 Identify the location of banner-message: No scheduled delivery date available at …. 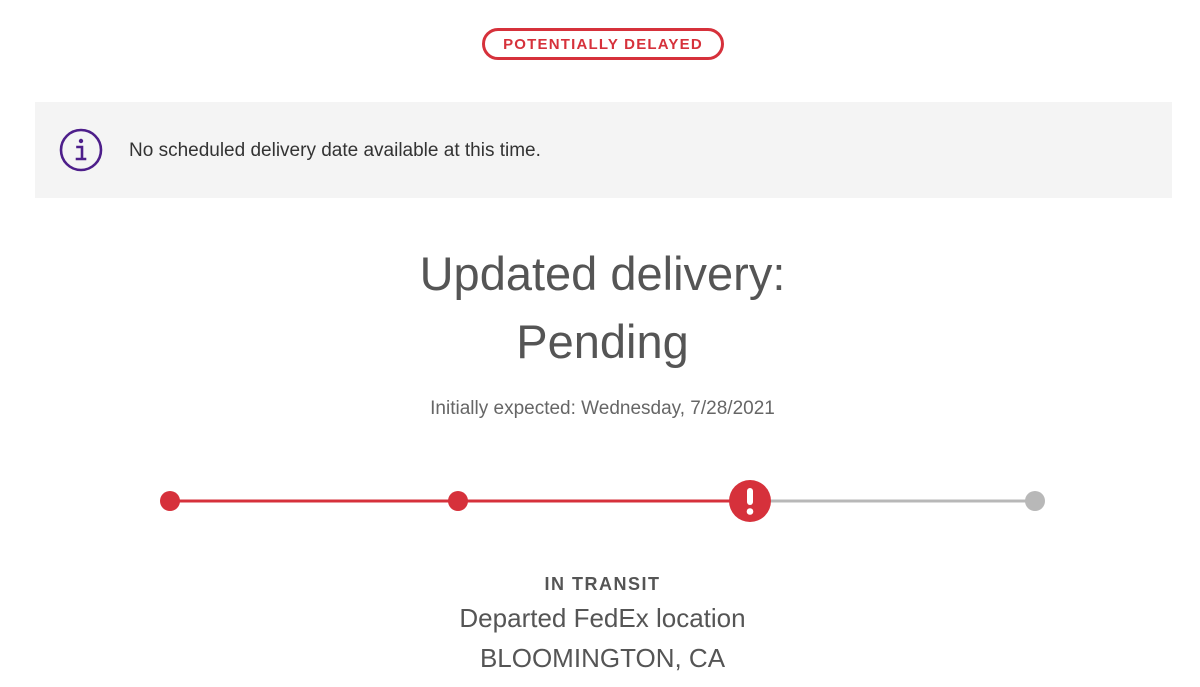
(335, 150).